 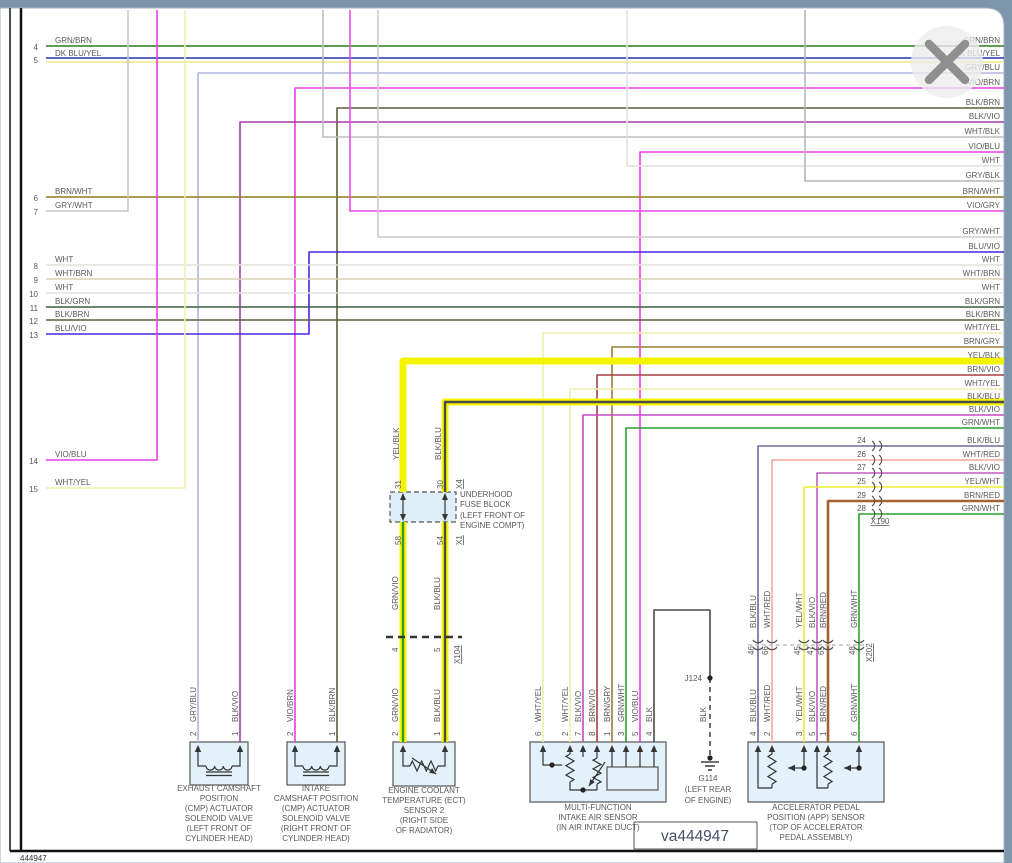 What do you see at coordinates (316, 838) in the screenshot?
I see `diagram-label: CYLINDER HEAD)` at bounding box center [316, 838].